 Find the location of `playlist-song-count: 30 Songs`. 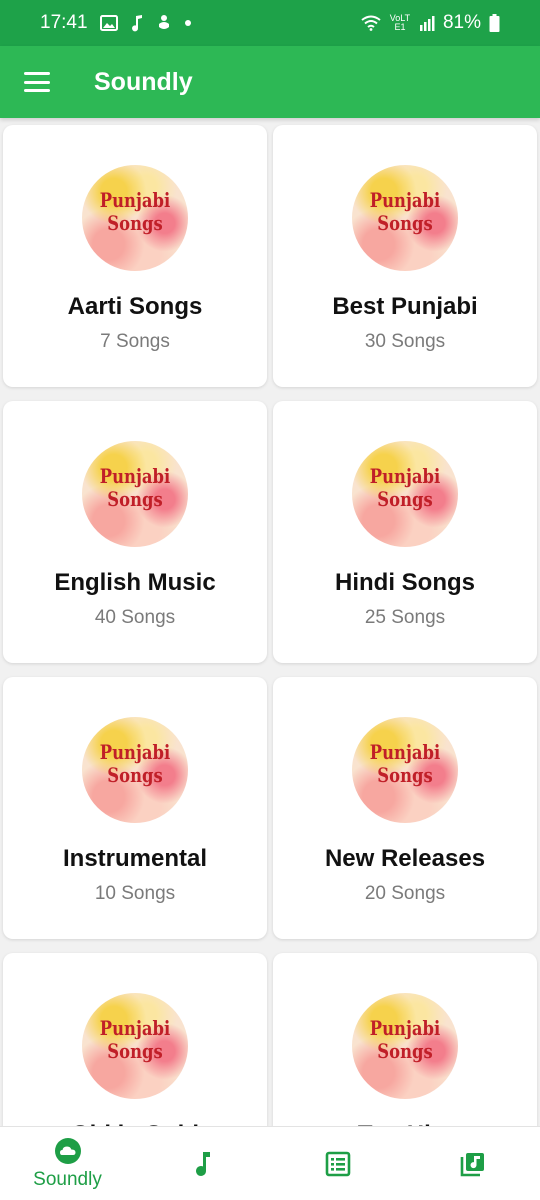

playlist-song-count: 30 Songs is located at coordinates (405, 341).